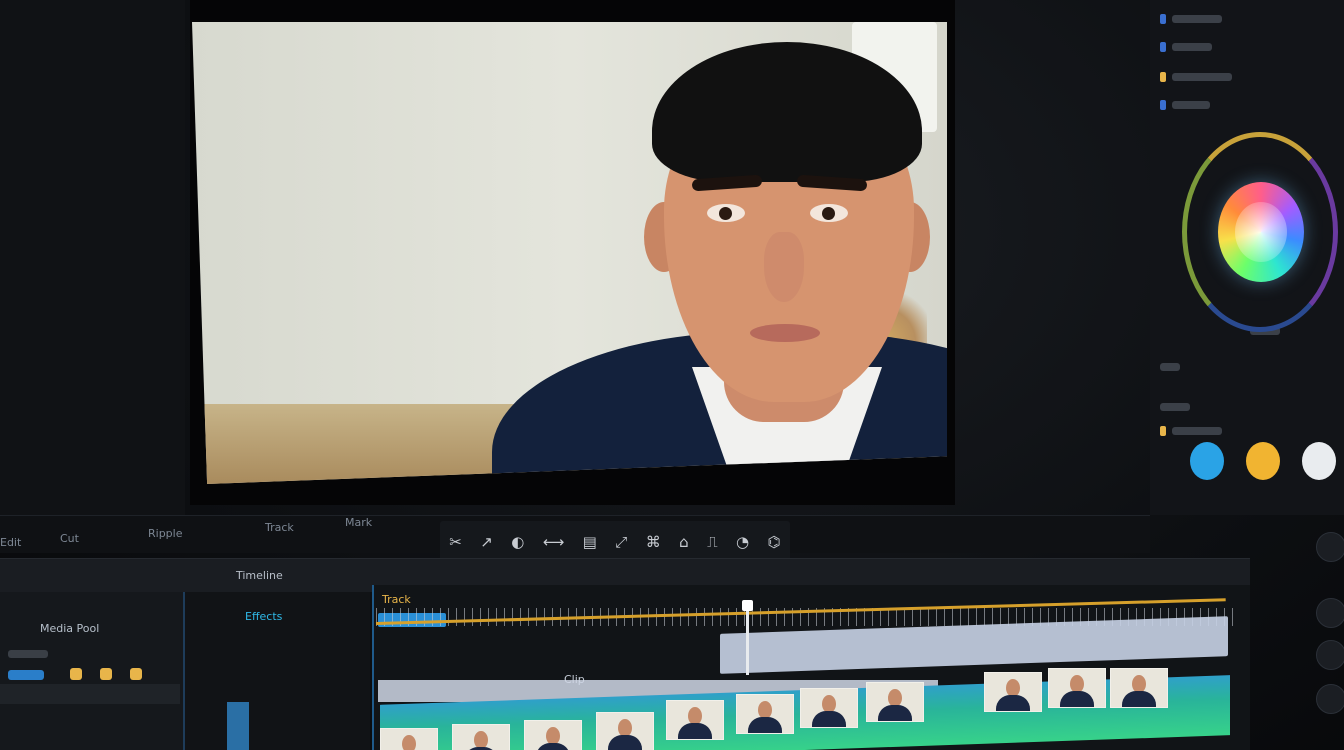 This screenshot has height=750, width=1344. Describe the element at coordinates (653, 542) in the screenshot. I see `tool-button: ⌘` at that location.